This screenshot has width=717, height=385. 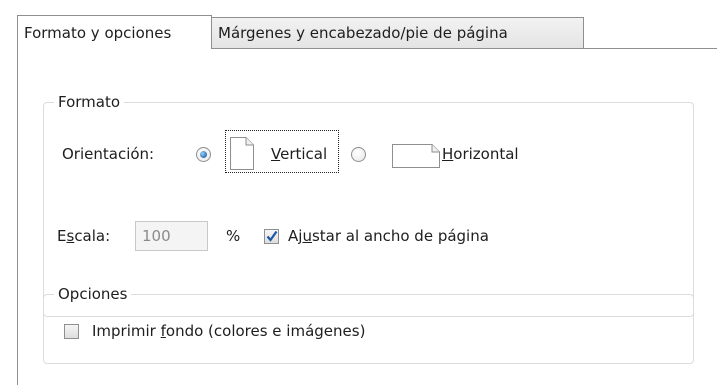 I want to click on print-background-label: Imprimir fondo (colores e imágenes), so click(x=228, y=331).